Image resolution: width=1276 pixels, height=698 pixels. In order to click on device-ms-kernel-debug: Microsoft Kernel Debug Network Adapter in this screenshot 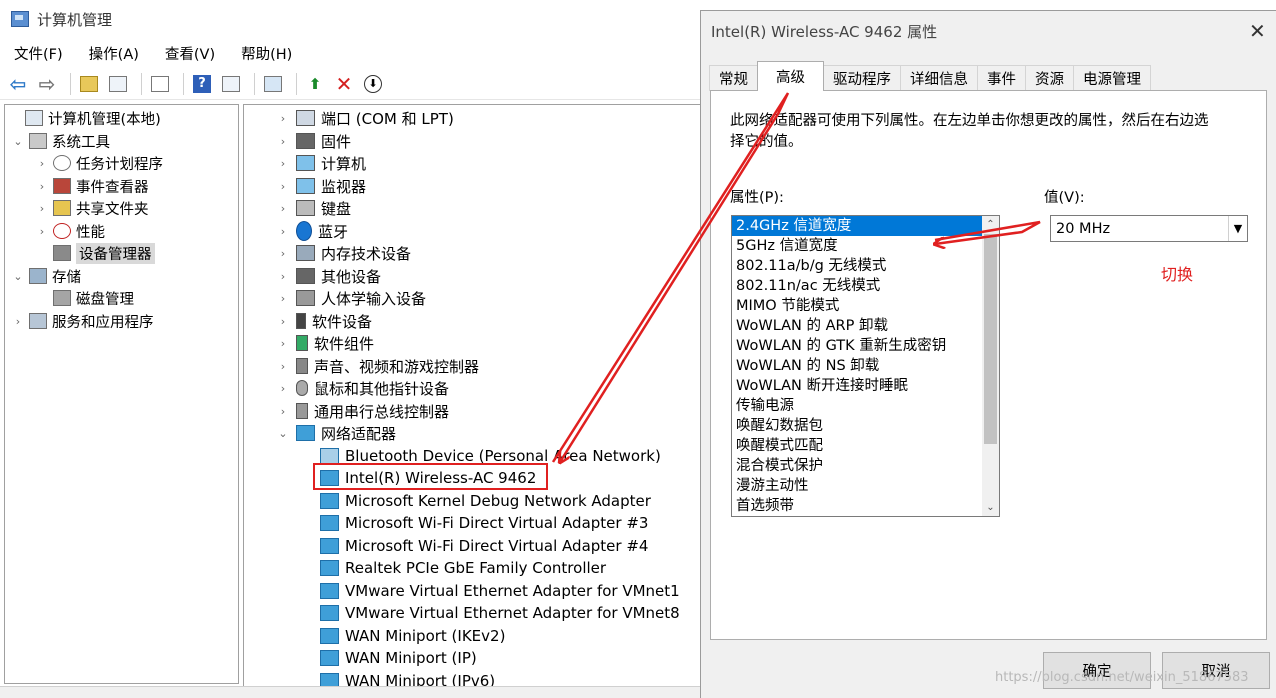, I will do `click(475, 501)`.